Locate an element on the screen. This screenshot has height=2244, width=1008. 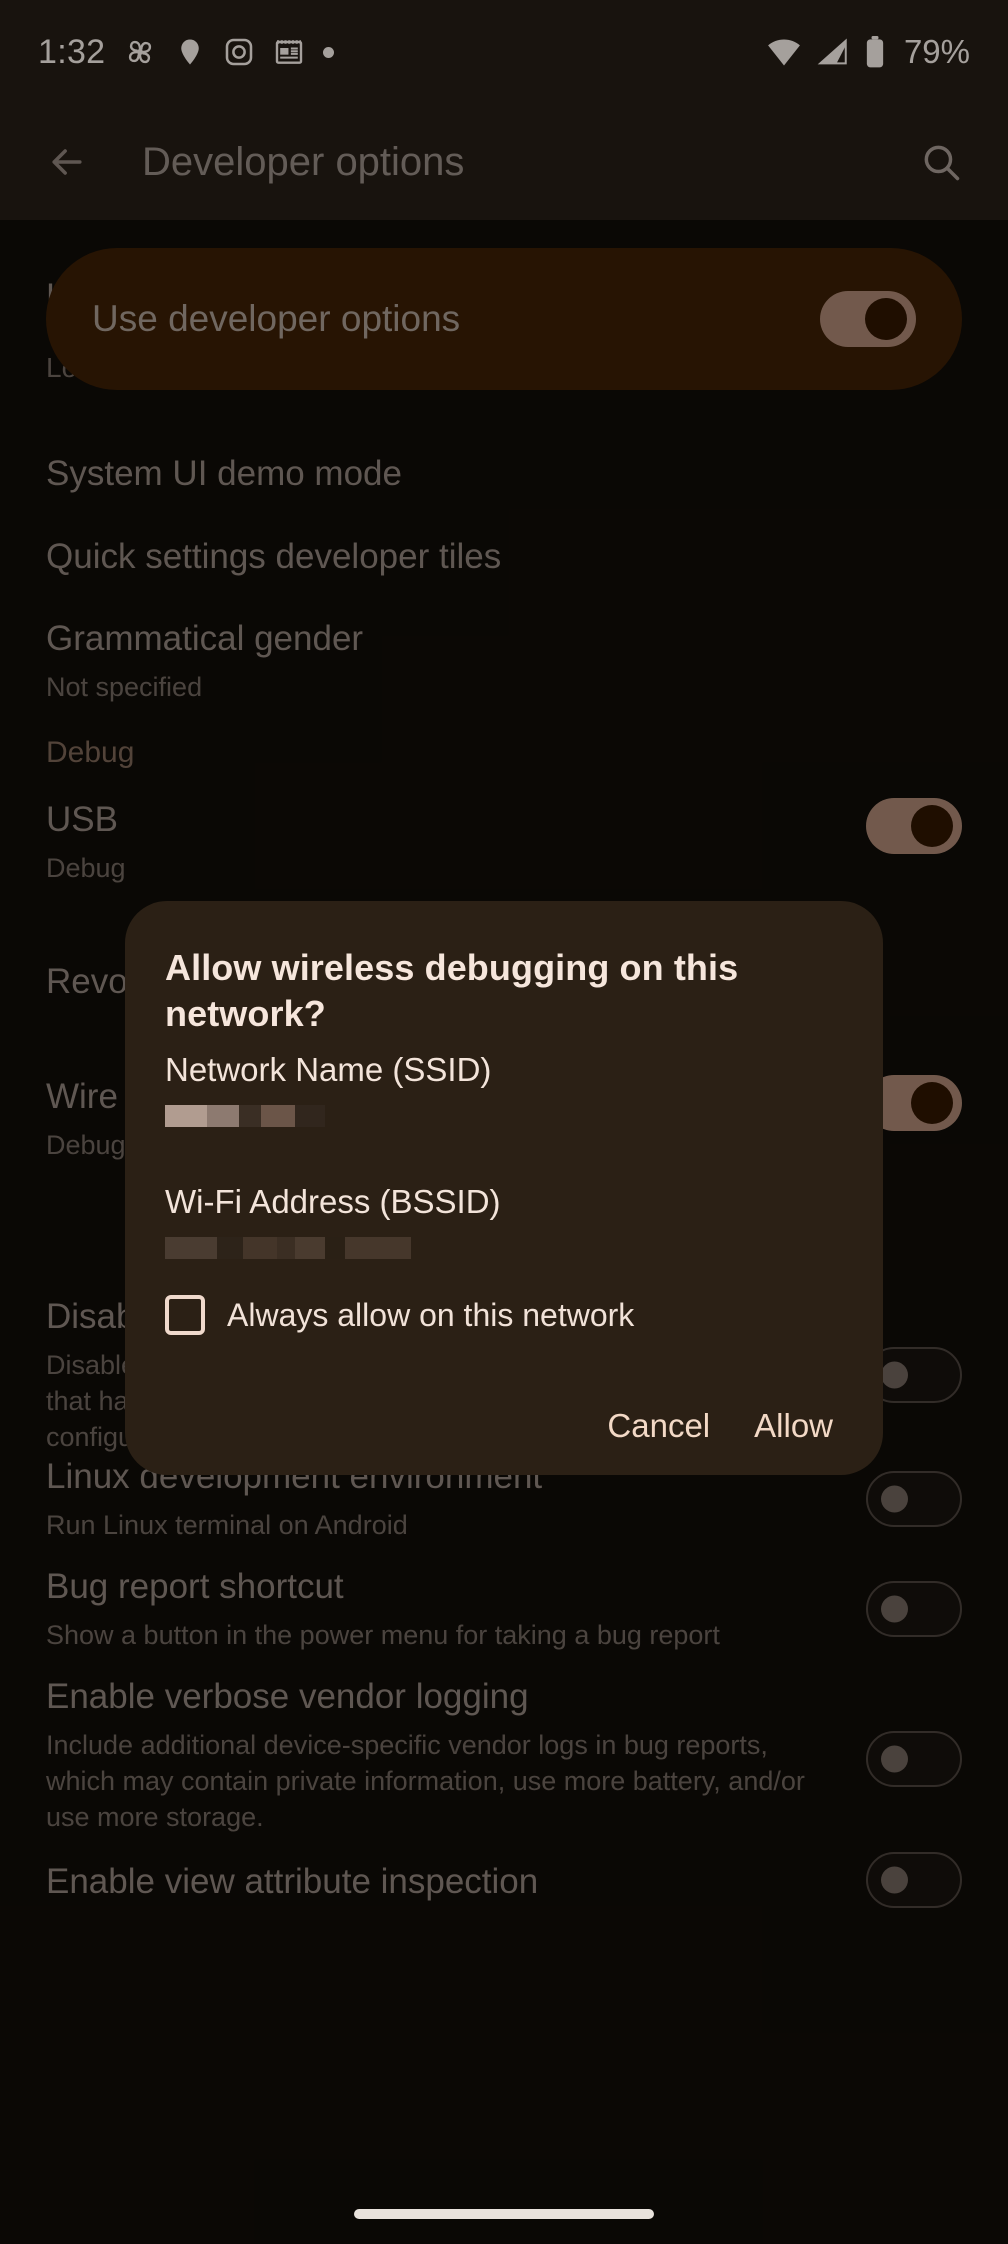
dialog-actions: Cancel Allow is located at coordinates (504, 1426).